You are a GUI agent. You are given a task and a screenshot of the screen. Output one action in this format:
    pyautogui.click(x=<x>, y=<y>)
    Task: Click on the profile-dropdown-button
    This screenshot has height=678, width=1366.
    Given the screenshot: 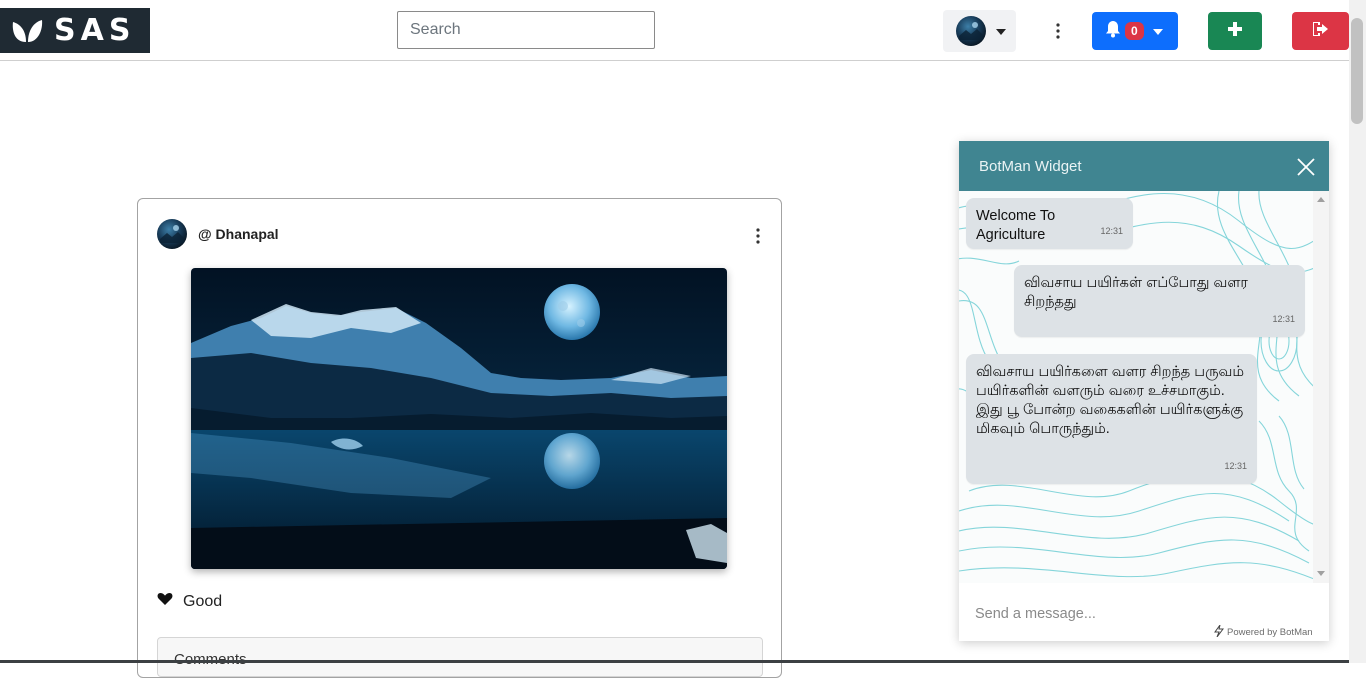 What is the action you would take?
    pyautogui.click(x=979, y=31)
    